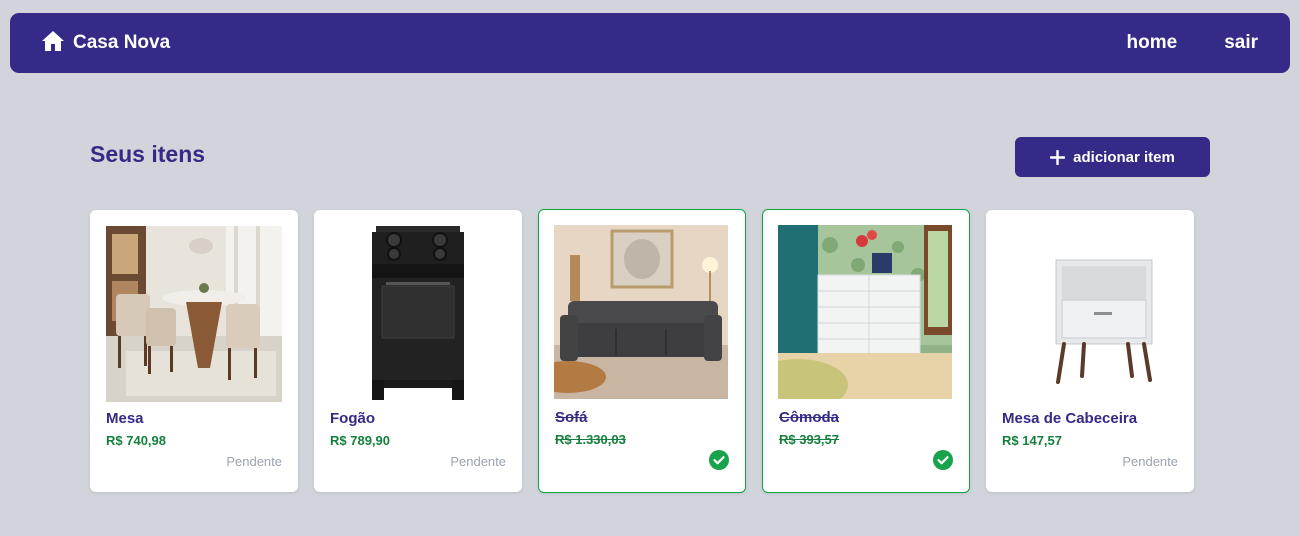 This screenshot has width=1299, height=536. I want to click on item-name: Cômoda, so click(809, 417).